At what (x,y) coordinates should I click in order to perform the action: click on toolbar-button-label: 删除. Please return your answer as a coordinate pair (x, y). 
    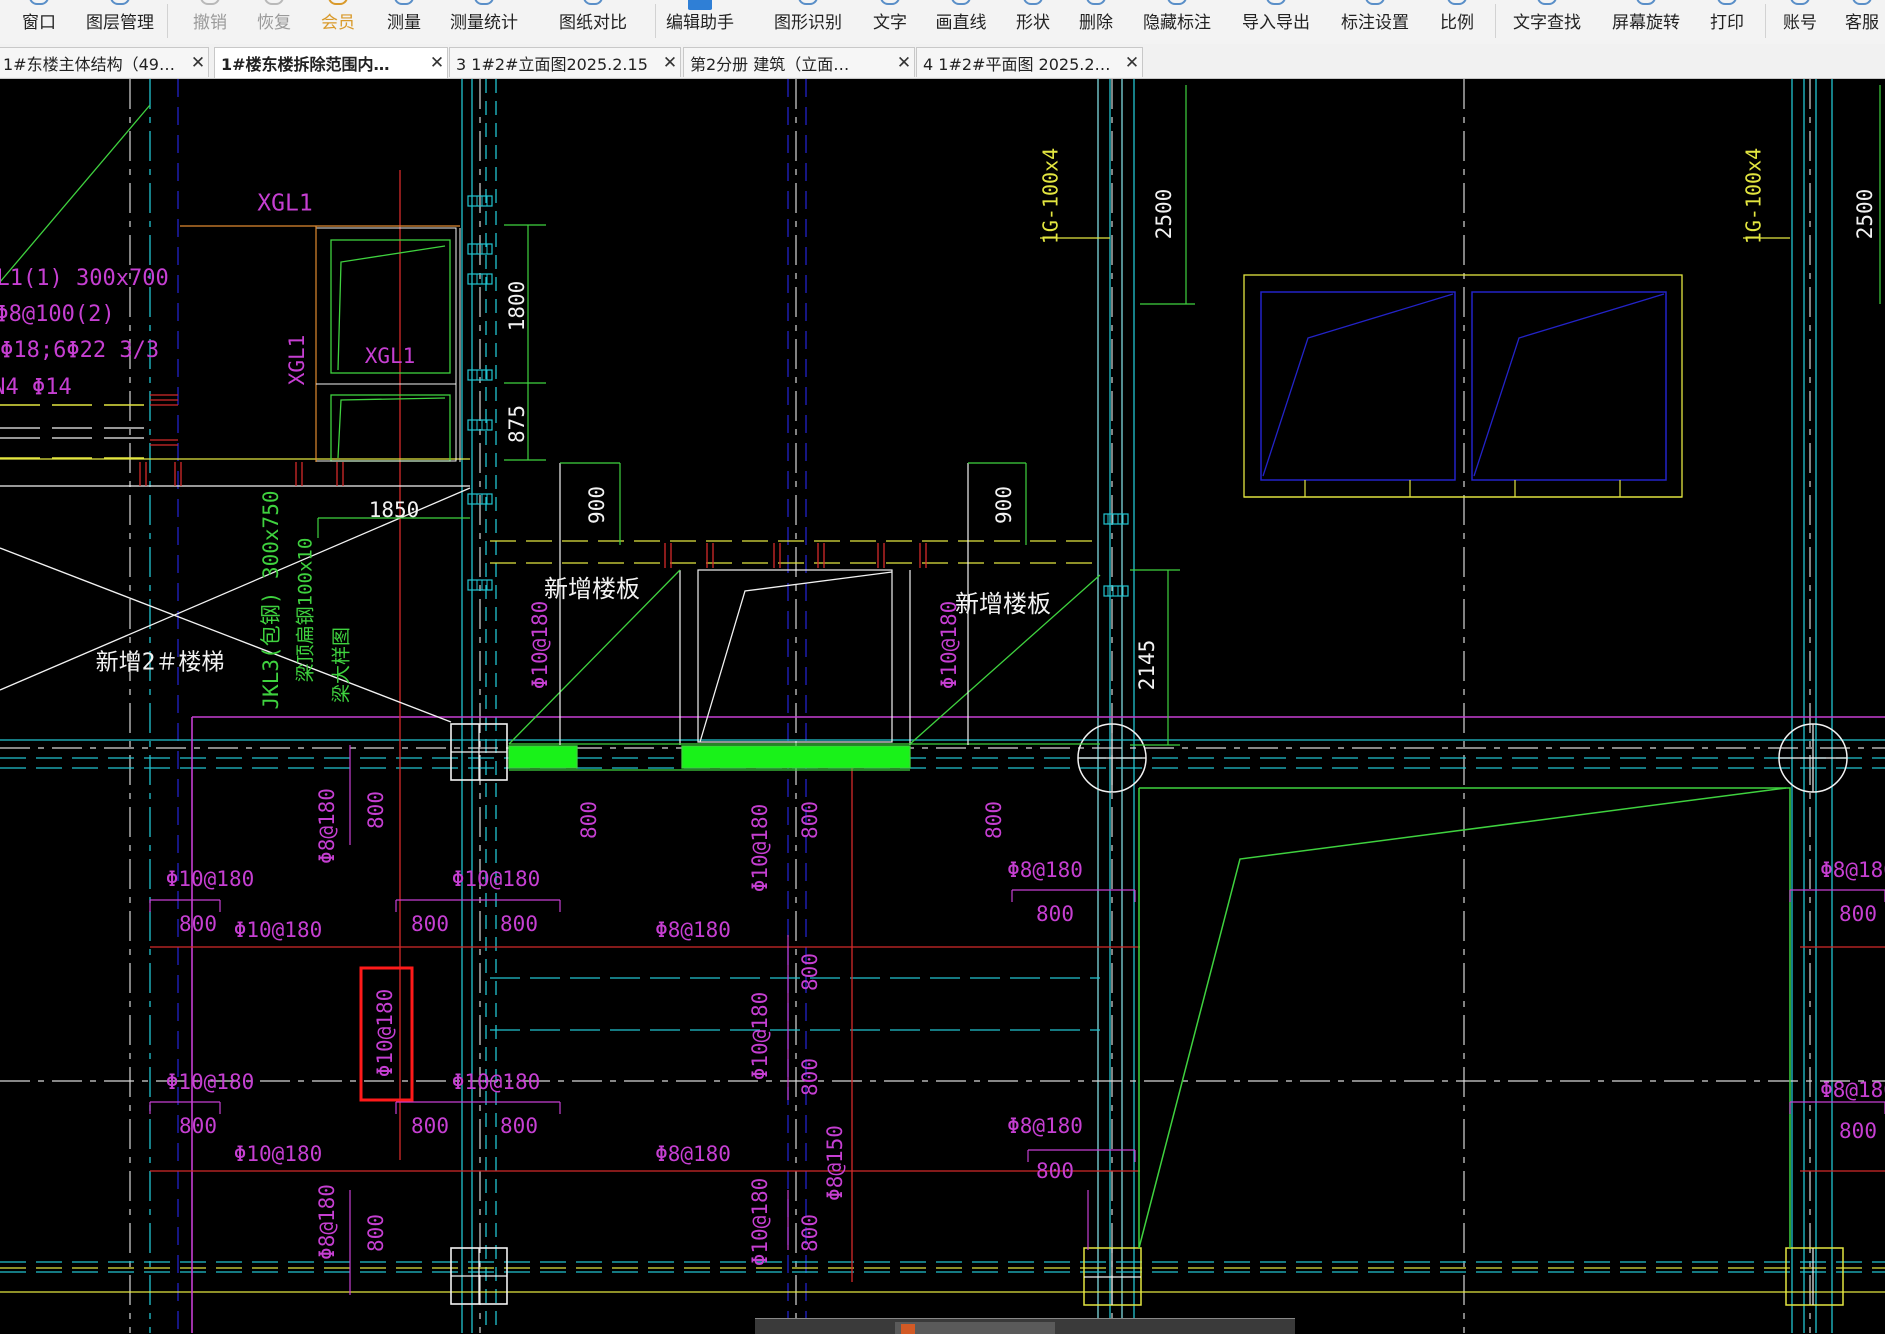
    Looking at the image, I should click on (1096, 23).